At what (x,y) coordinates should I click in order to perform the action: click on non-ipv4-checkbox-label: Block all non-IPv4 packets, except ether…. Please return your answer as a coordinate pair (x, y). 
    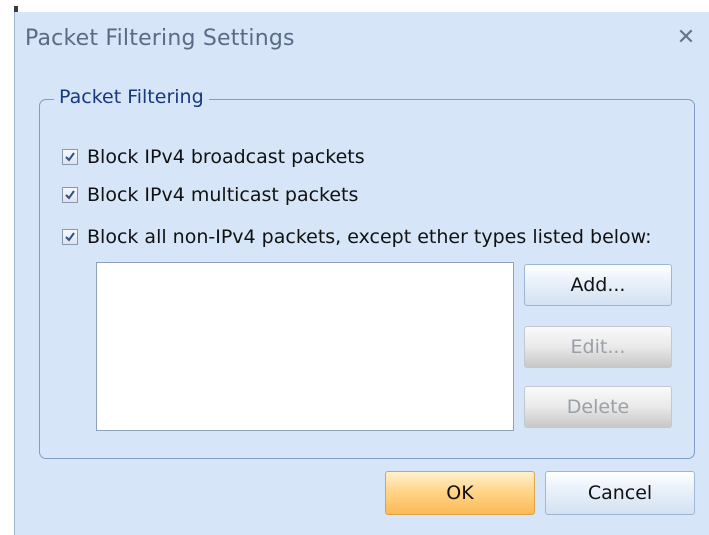
    Looking at the image, I should click on (369, 237).